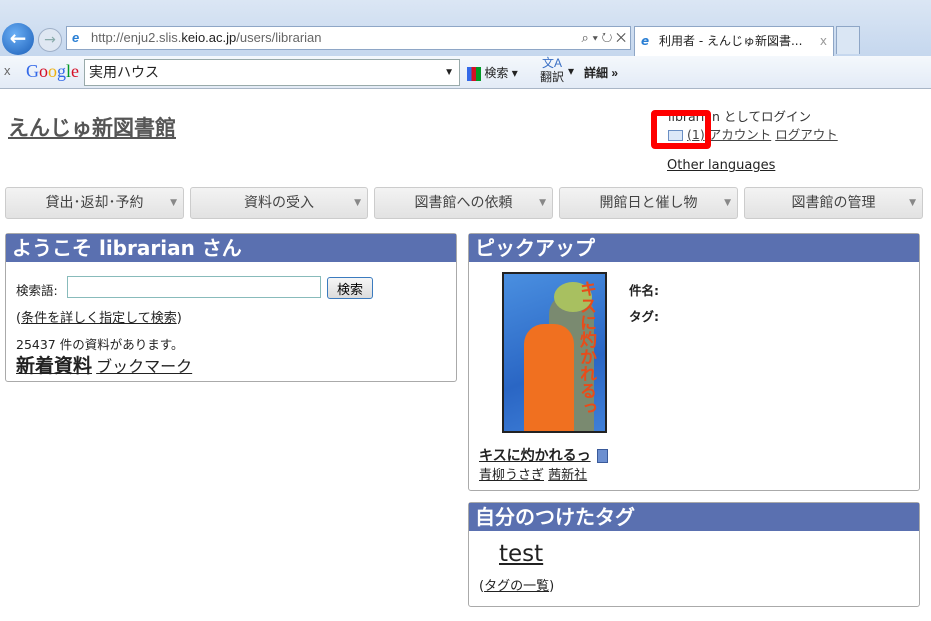 Image resolution: width=931 pixels, height=621 pixels. I want to click on menu-circulation: 貸出･返却･予約 ▼, so click(94, 203).